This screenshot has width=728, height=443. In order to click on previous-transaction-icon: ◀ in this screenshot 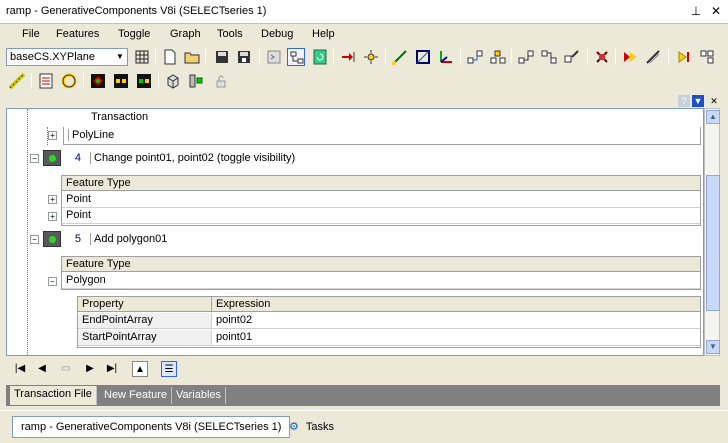, I will do `click(42, 369)`.